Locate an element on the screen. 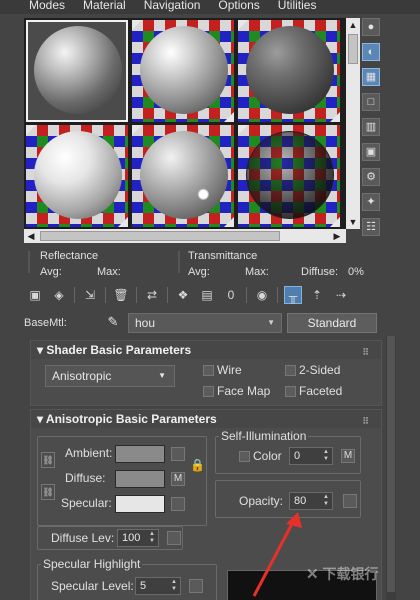 This screenshot has width=420, height=600. rollout-scrollbar is located at coordinates (391, 468).